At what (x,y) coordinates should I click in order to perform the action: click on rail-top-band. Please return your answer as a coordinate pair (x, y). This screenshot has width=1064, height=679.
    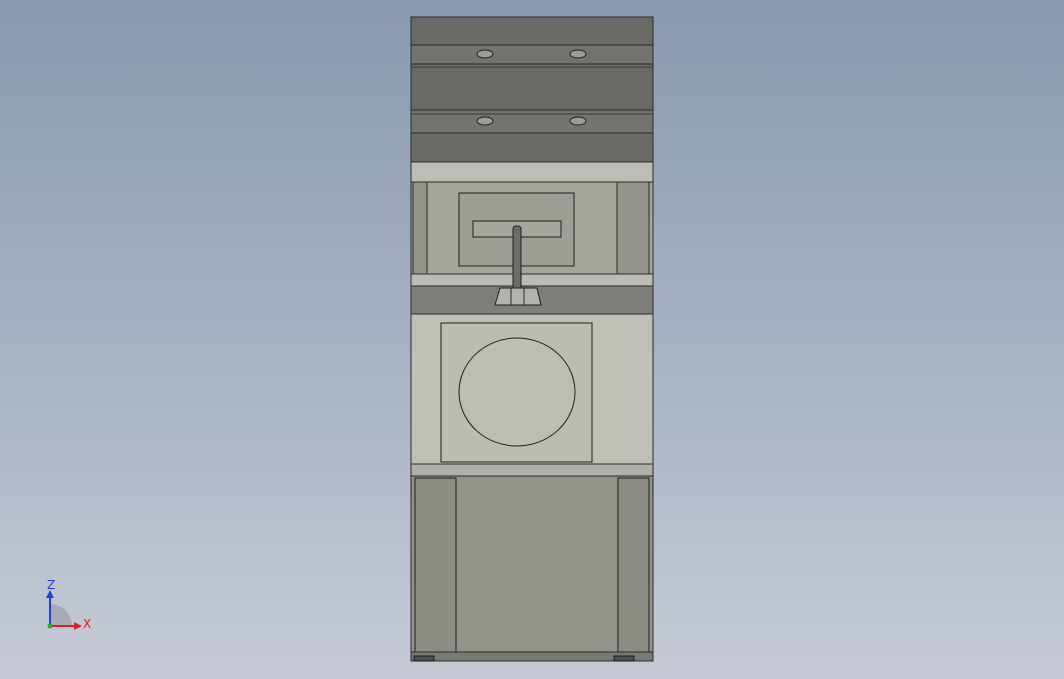
    Looking at the image, I should click on (532, 31).